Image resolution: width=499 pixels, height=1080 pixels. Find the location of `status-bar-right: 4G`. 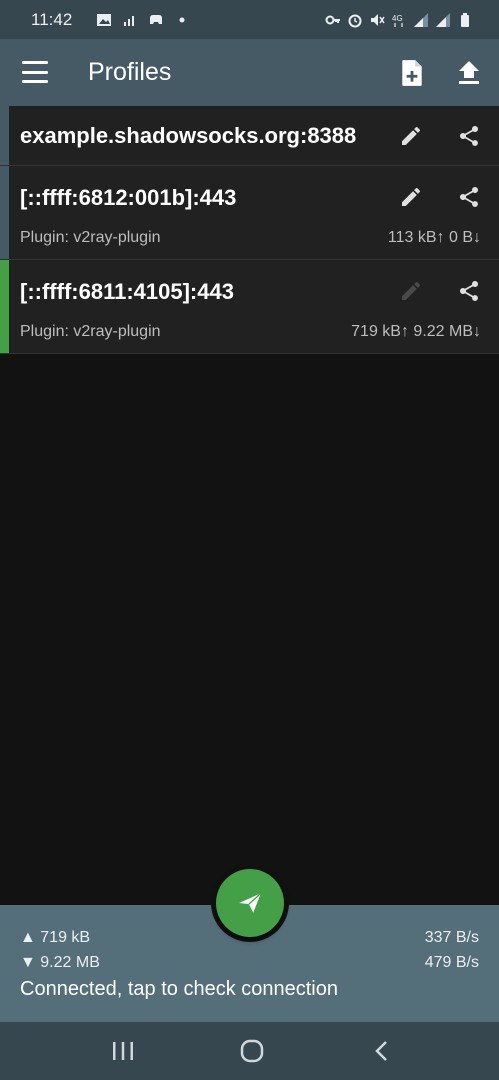

status-bar-right: 4G is located at coordinates (399, 20).